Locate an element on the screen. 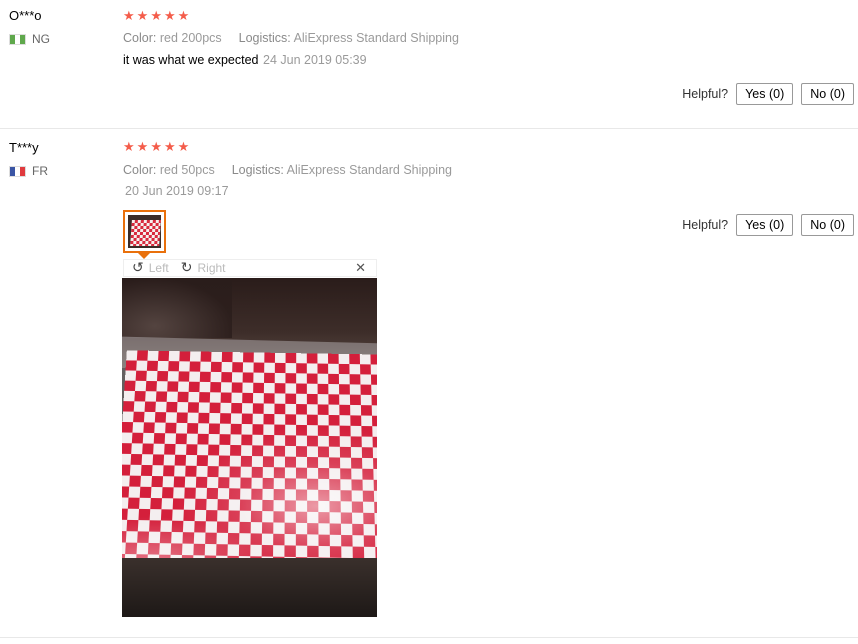 Image resolution: width=858 pixels, height=644 pixels. reviewer-name: O***o is located at coordinates (25, 15).